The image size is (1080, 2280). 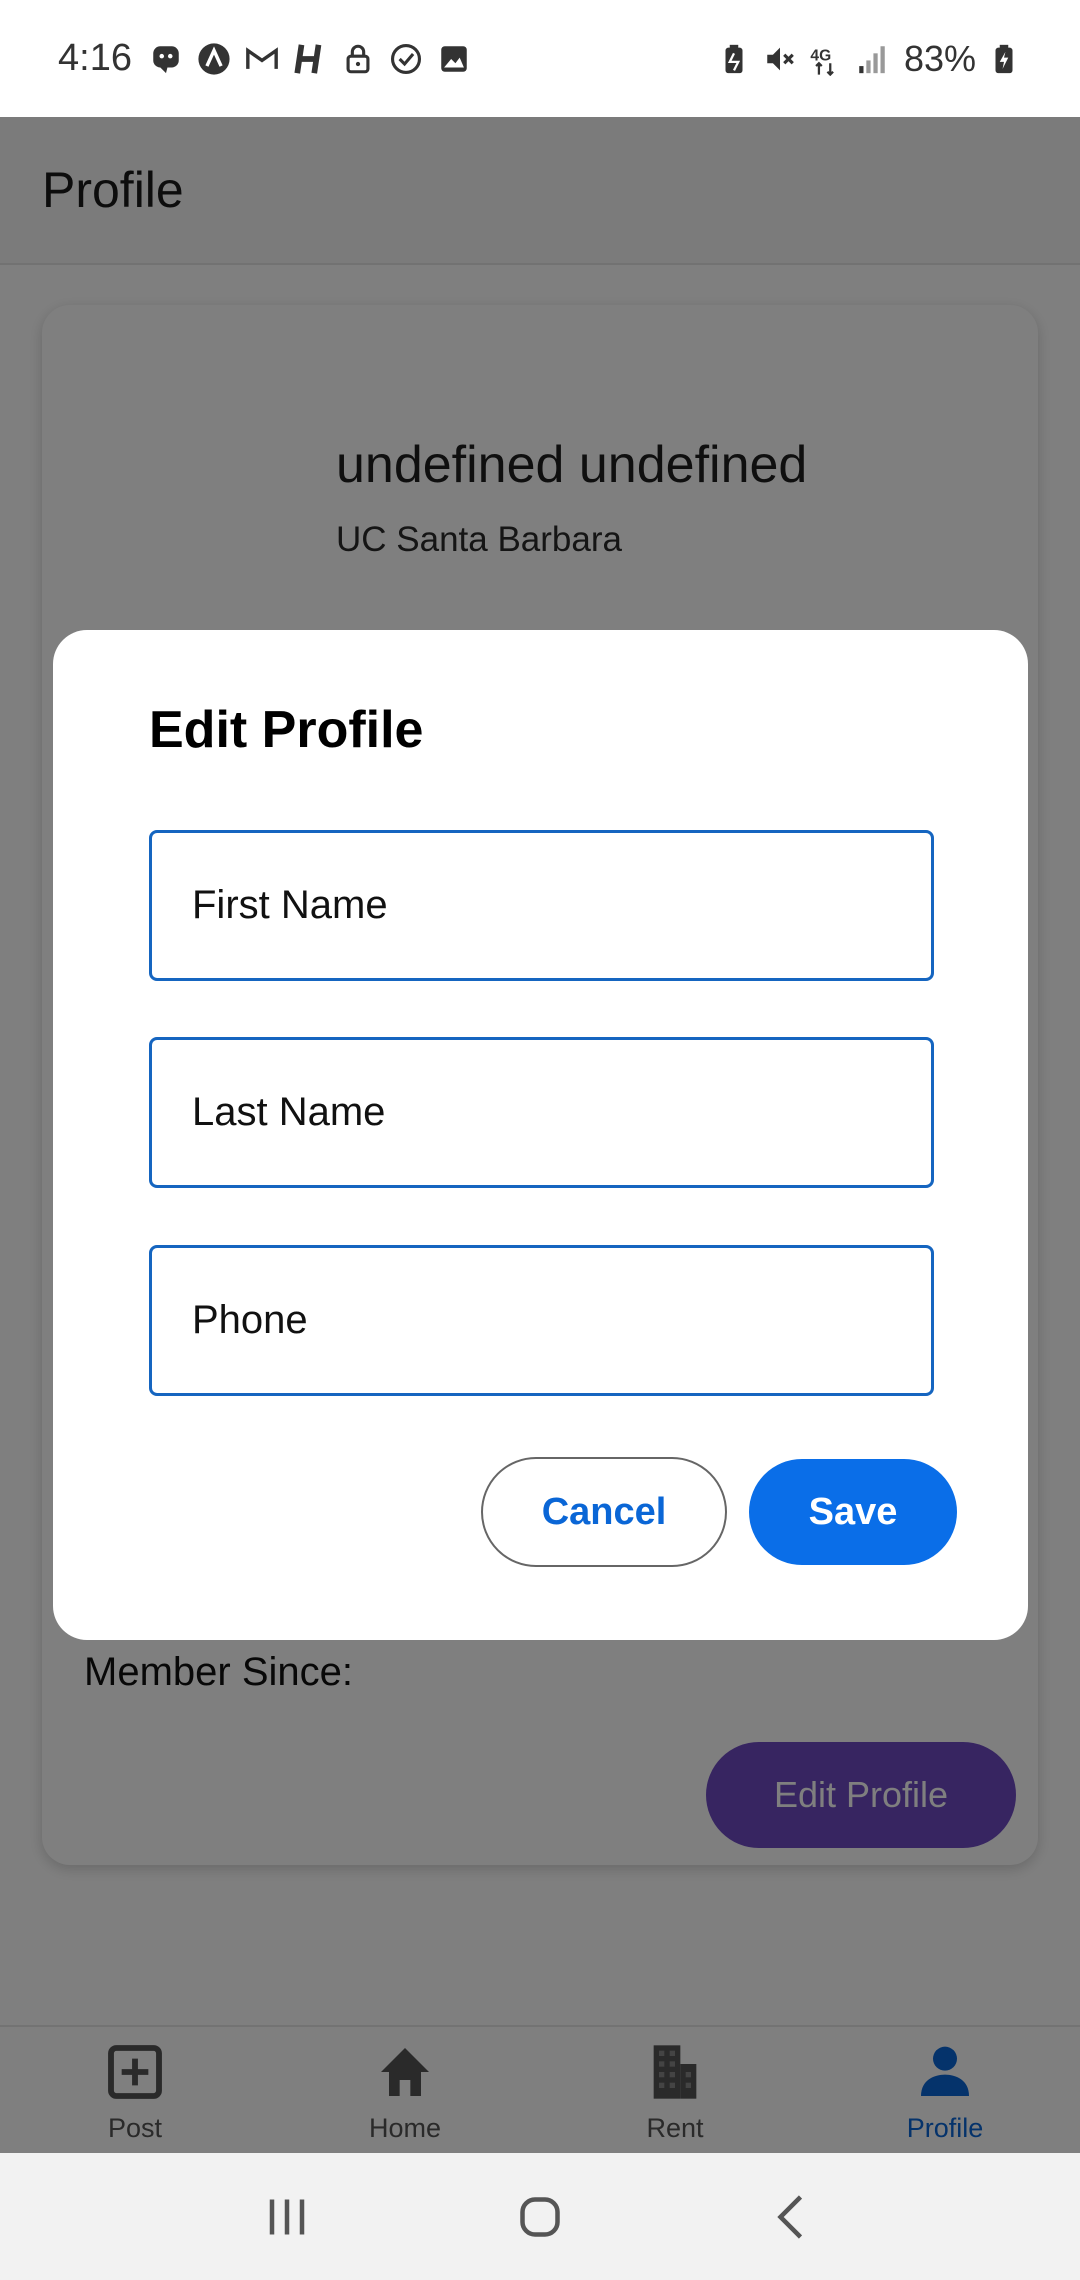 I want to click on arrow-circle-icon, so click(x=214, y=59).